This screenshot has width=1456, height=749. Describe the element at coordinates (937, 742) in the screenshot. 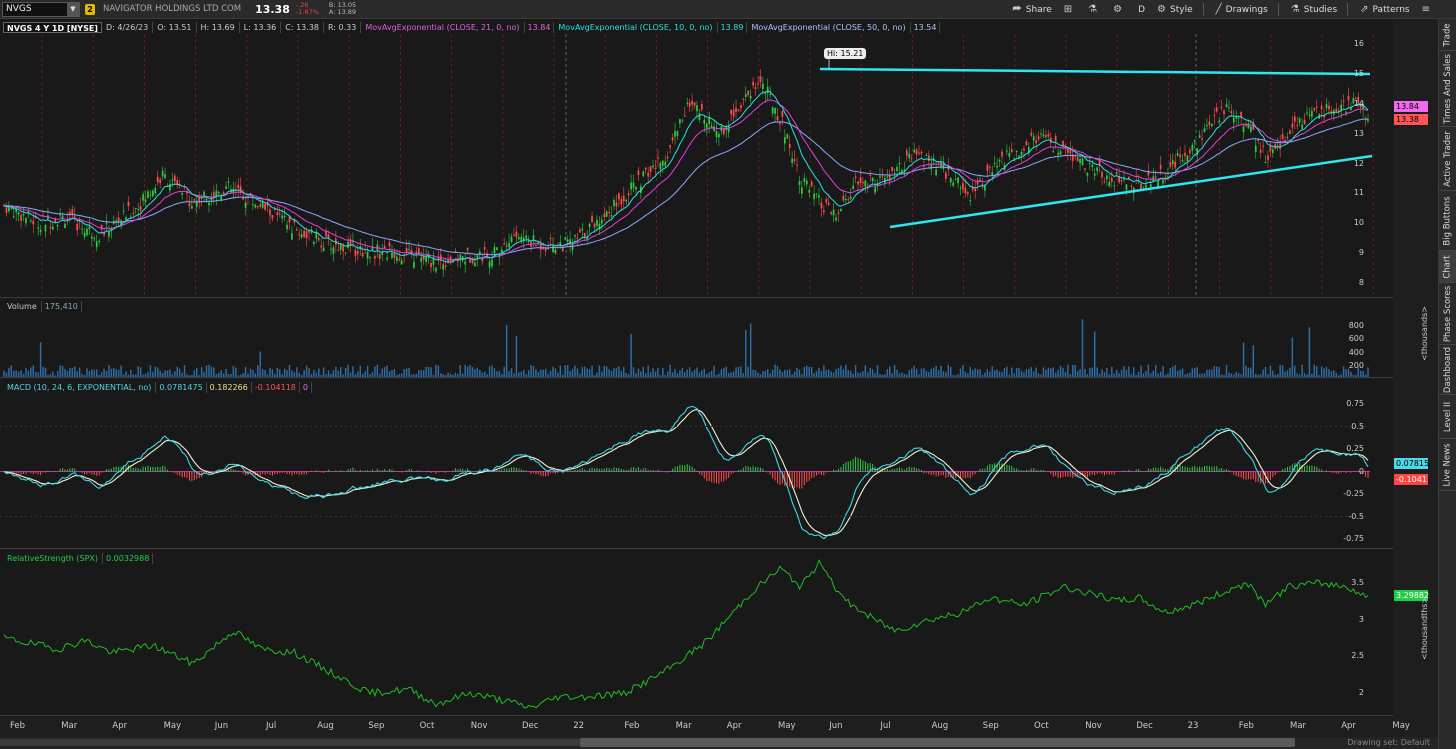

I see `scroll-thumb` at that location.